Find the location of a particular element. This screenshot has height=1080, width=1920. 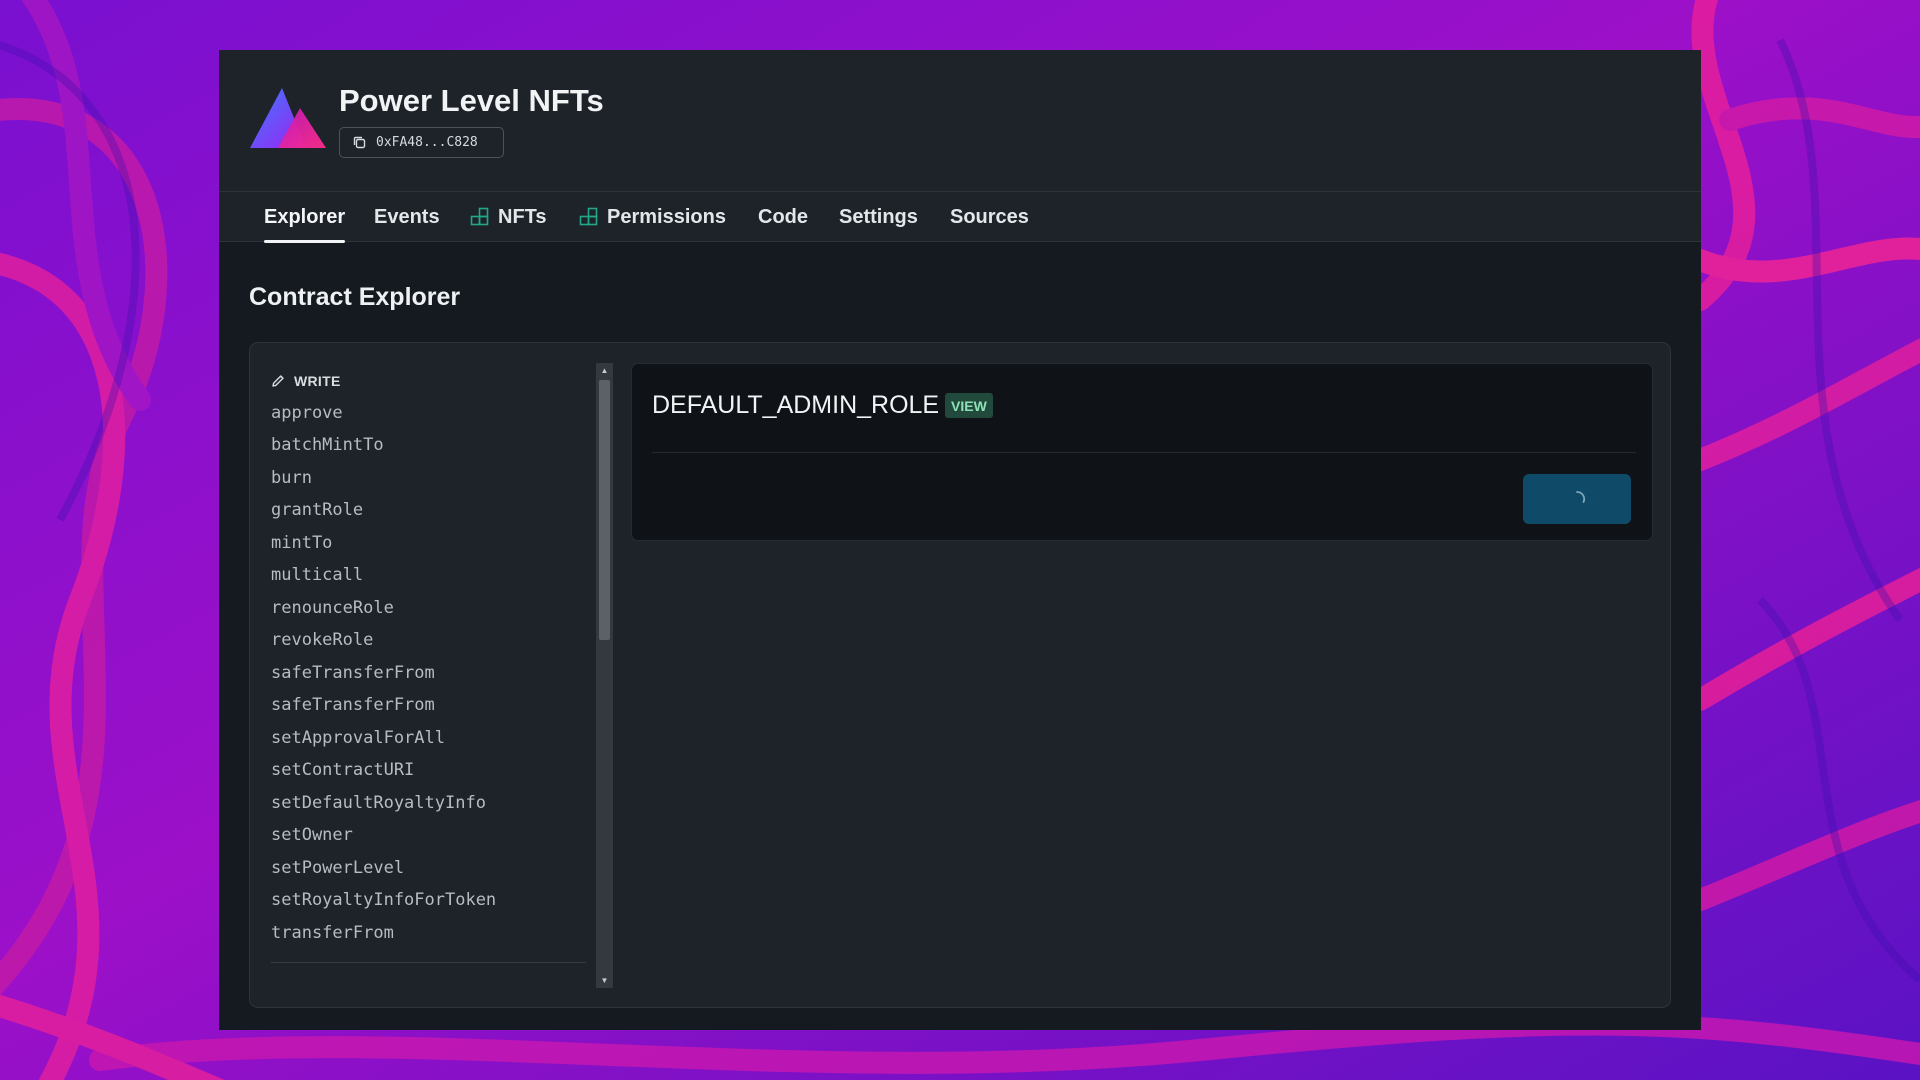

copy-address-button: 0xFA48...C828 is located at coordinates (421, 142).